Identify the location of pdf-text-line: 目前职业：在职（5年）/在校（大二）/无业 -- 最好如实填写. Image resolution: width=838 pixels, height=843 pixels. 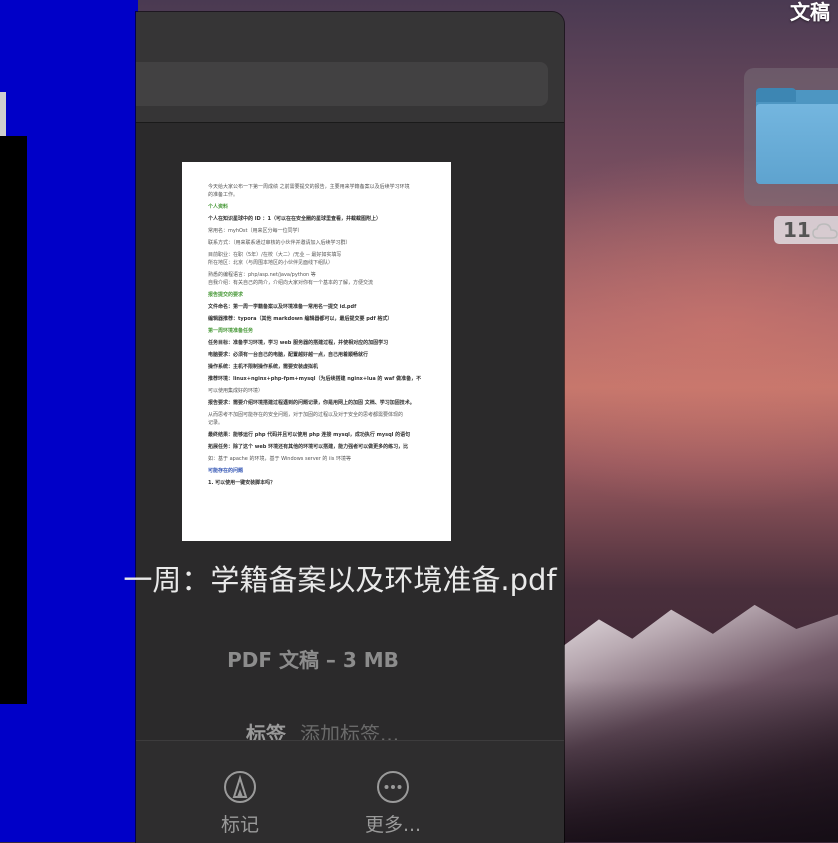
(275, 255).